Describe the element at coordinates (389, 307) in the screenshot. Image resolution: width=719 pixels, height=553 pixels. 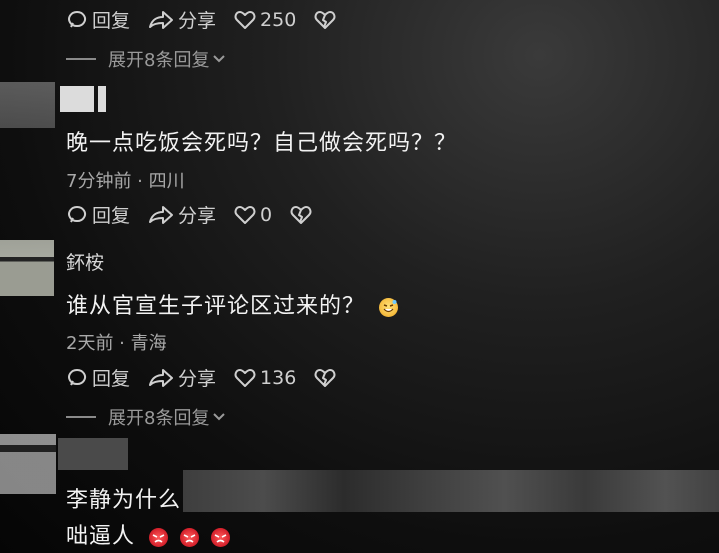
I see `sweat-smile-emoji-icon` at that location.